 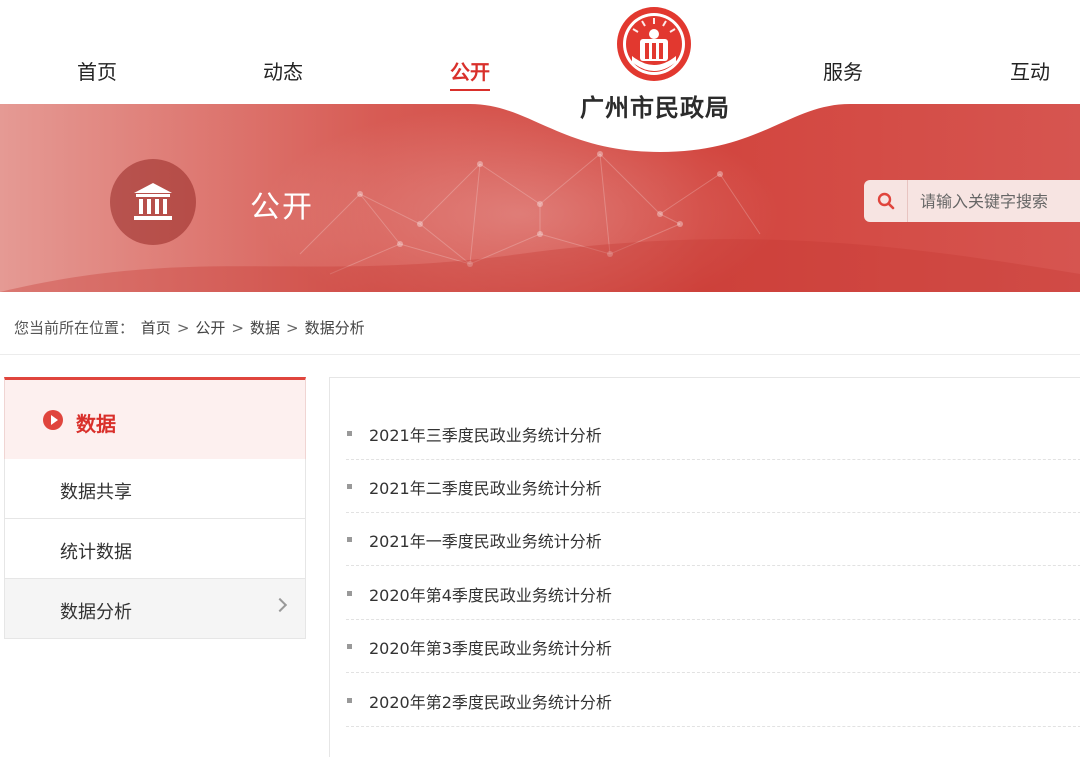 What do you see at coordinates (490, 701) in the screenshot?
I see `article-title: 2020年第2季度民政业务统计分析` at bounding box center [490, 701].